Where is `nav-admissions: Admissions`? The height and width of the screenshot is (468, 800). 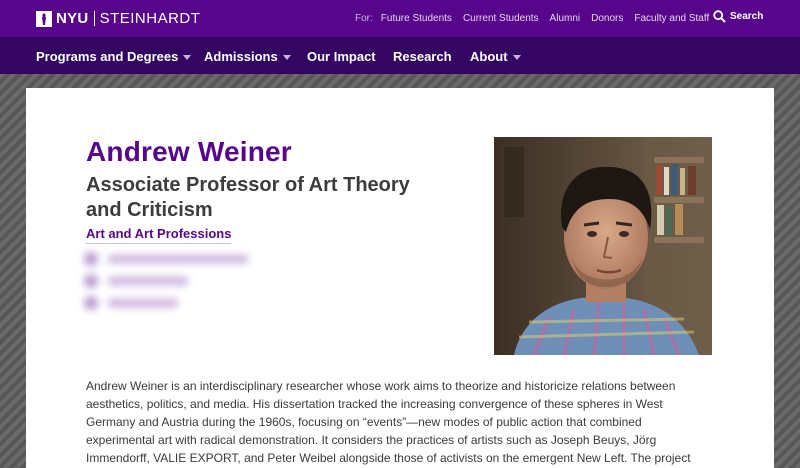 nav-admissions: Admissions is located at coordinates (247, 56).